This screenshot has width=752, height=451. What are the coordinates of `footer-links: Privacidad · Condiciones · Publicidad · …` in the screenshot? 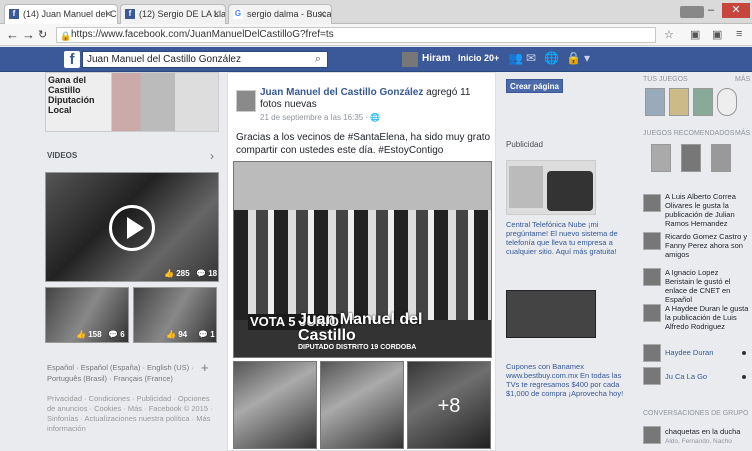 It's located at (133, 414).